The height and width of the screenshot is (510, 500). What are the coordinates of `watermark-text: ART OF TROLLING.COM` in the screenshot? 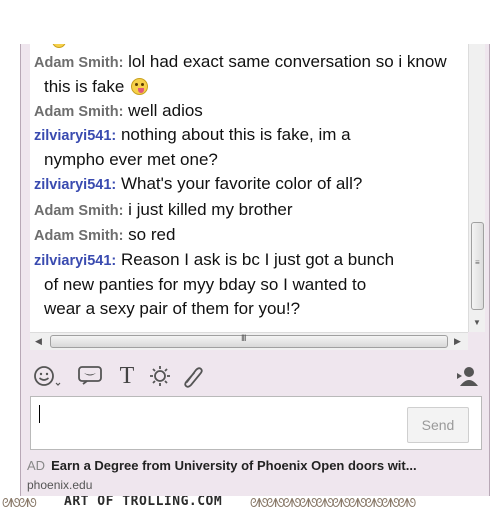 It's located at (143, 502).